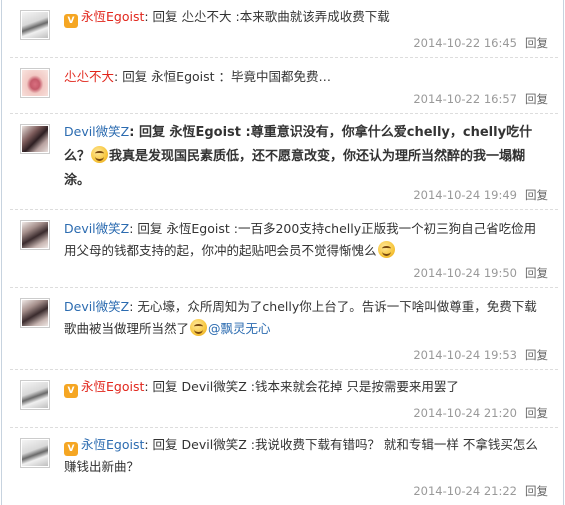  What do you see at coordinates (465, 355) in the screenshot?
I see `timestamp: 2014-10-24 19:53` at bounding box center [465, 355].